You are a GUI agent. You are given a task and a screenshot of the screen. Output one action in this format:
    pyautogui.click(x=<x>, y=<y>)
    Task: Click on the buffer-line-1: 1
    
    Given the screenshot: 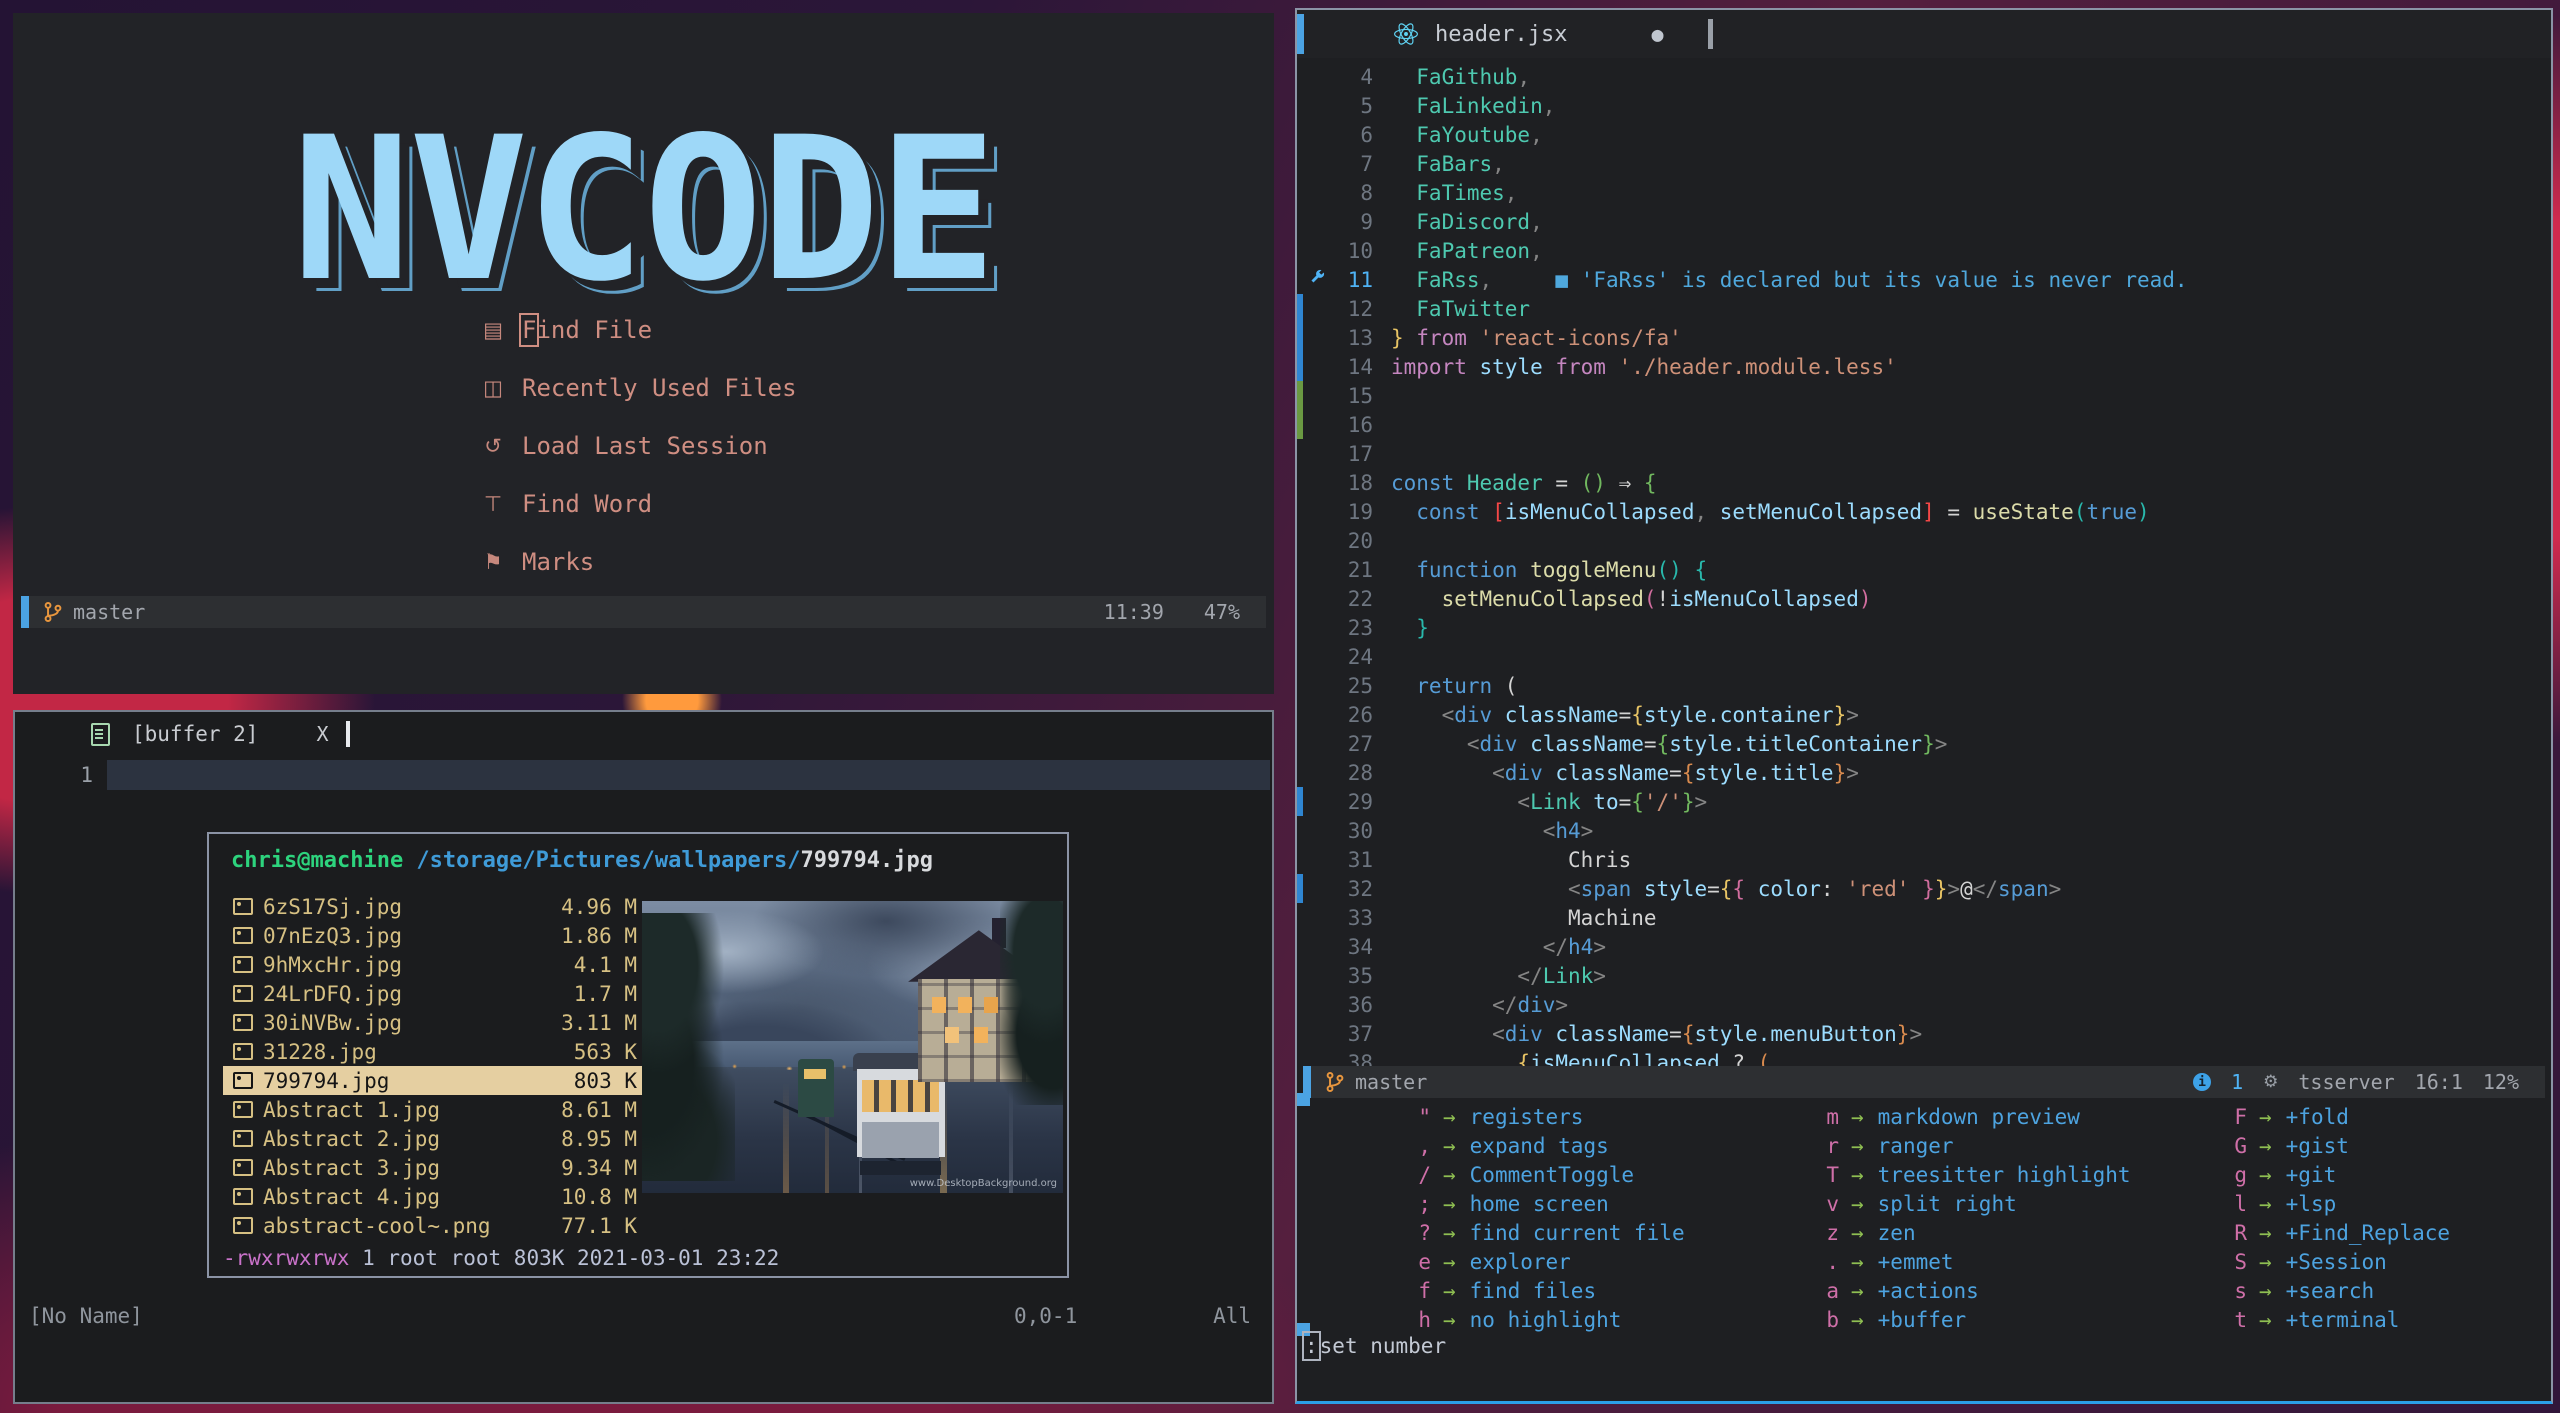 What is the action you would take?
    pyautogui.click(x=643, y=775)
    